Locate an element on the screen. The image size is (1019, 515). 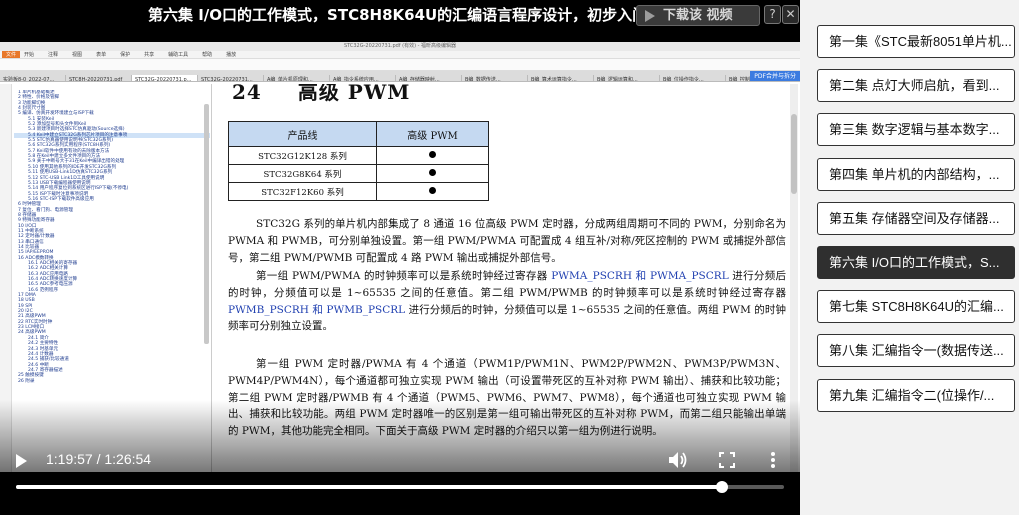
menu-item: 共享 is located at coordinates (149, 55).